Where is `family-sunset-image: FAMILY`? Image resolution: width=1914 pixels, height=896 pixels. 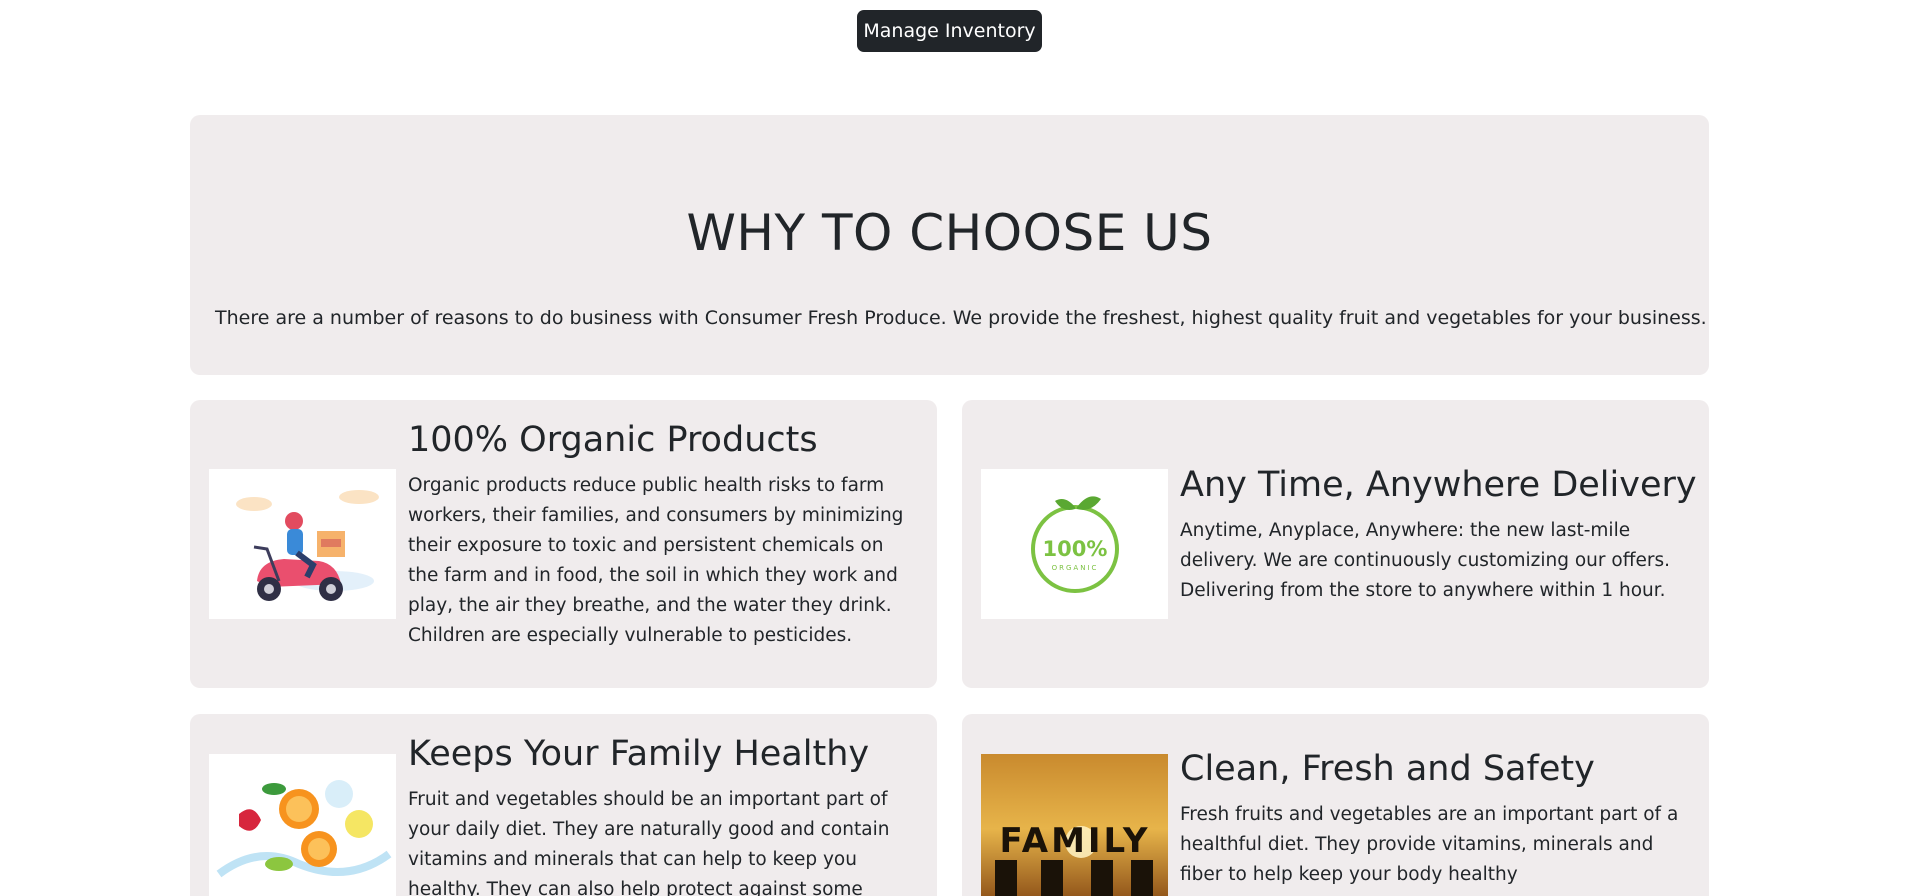
family-sunset-image: FAMILY is located at coordinates (1074, 825).